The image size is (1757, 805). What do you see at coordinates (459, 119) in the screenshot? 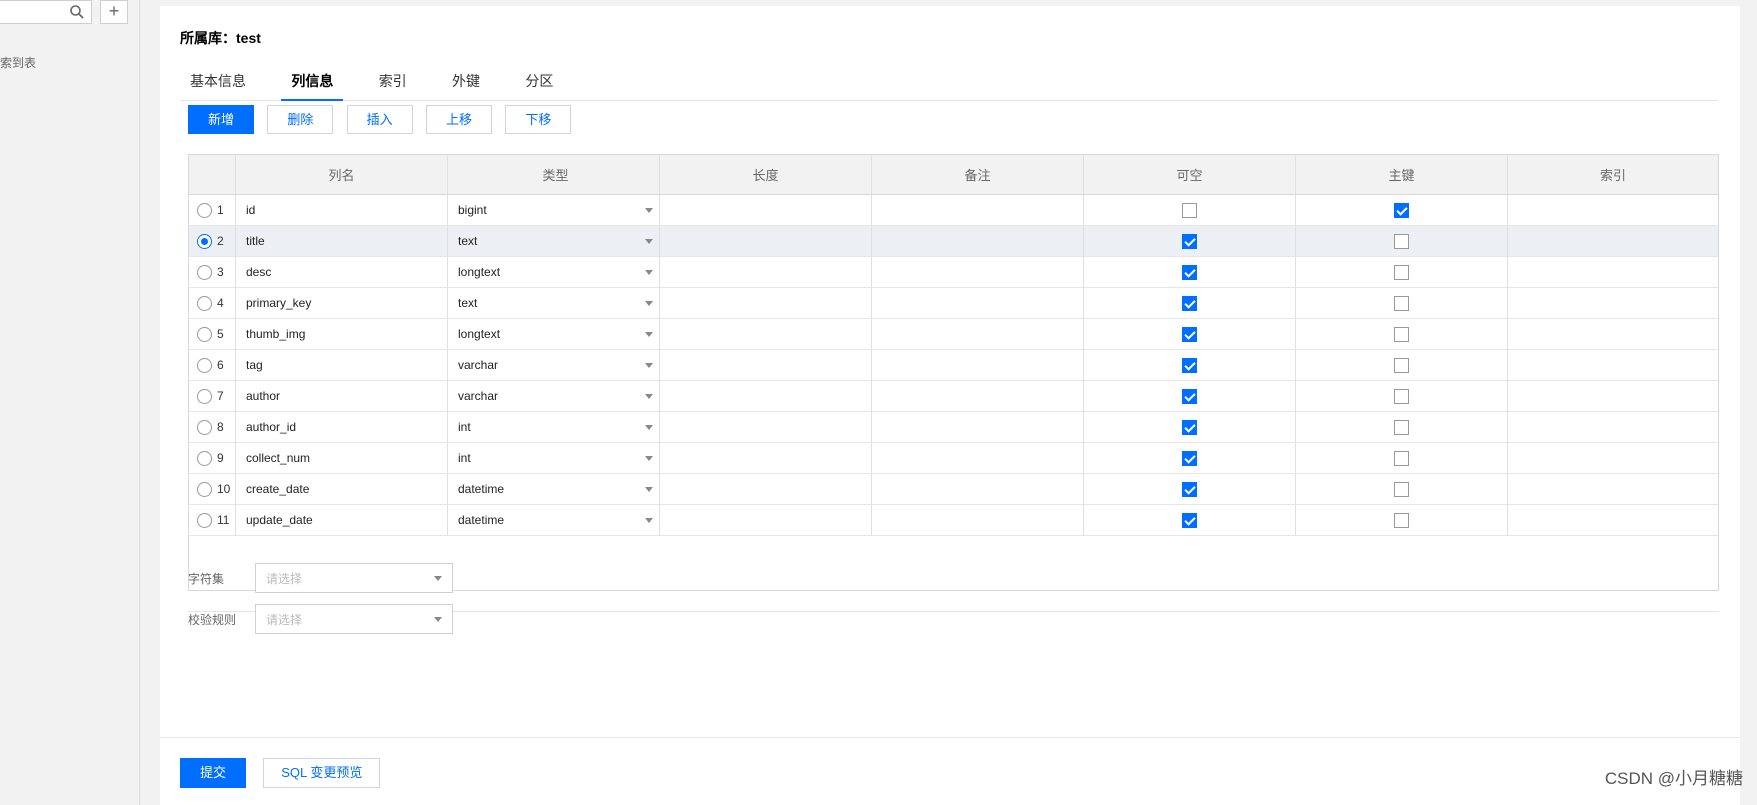
I see `move-up-button: 上移` at bounding box center [459, 119].